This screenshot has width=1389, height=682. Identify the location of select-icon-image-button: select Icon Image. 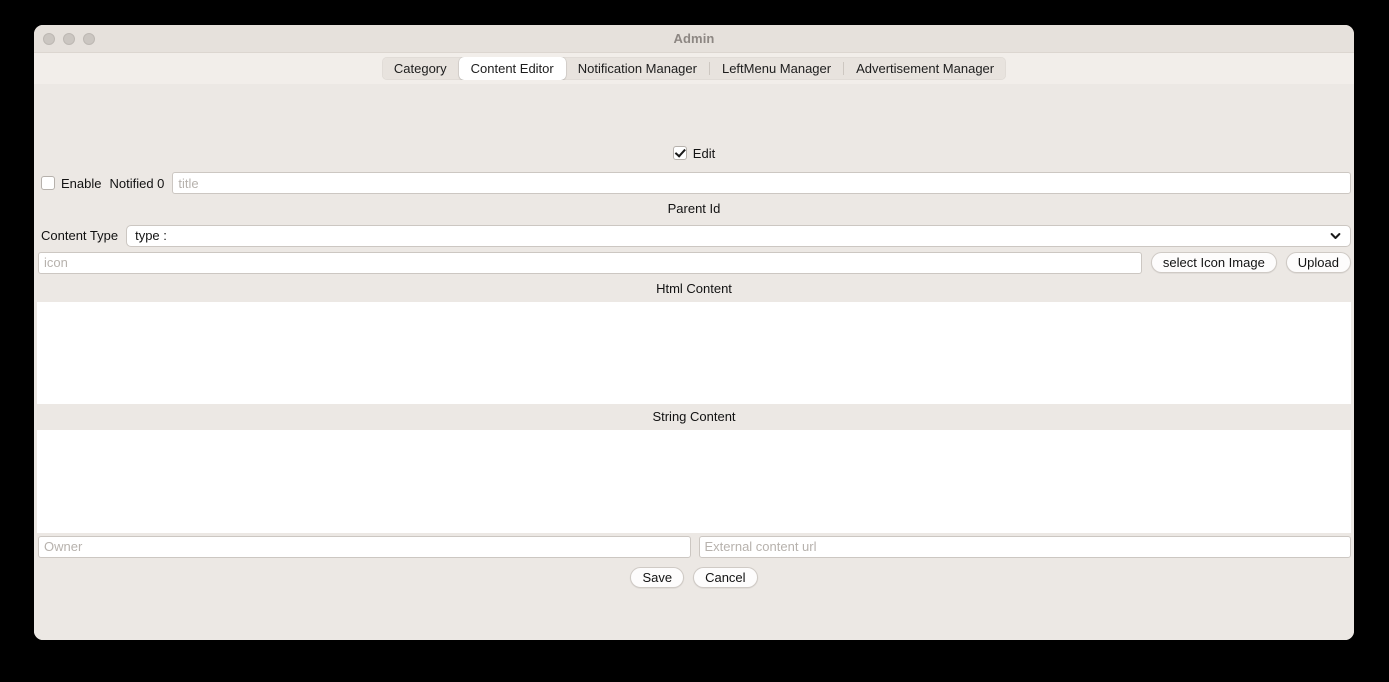
(1213, 262).